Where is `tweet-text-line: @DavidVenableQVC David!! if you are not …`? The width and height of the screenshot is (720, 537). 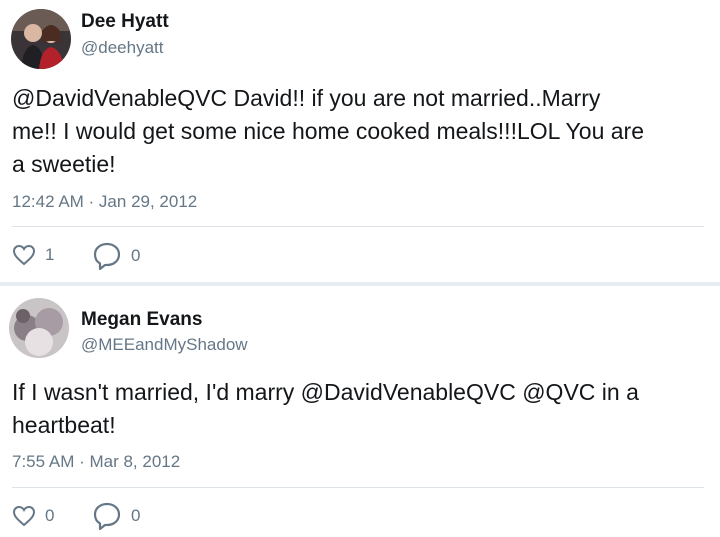
tweet-text-line: @DavidVenableQVC David!! if you are not … is located at coordinates (306, 98).